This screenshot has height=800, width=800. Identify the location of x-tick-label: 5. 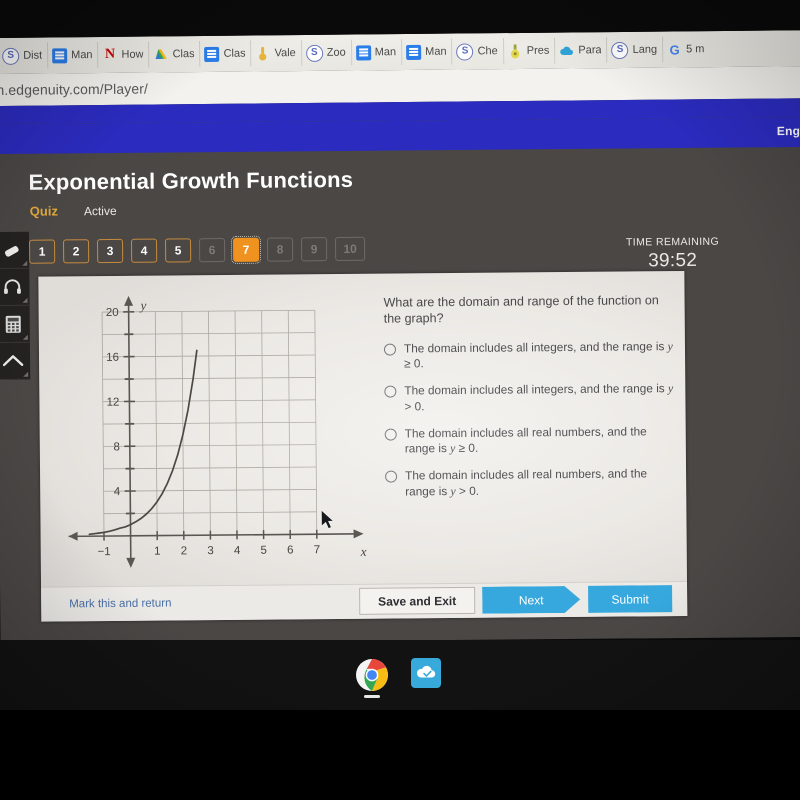
(263, 551).